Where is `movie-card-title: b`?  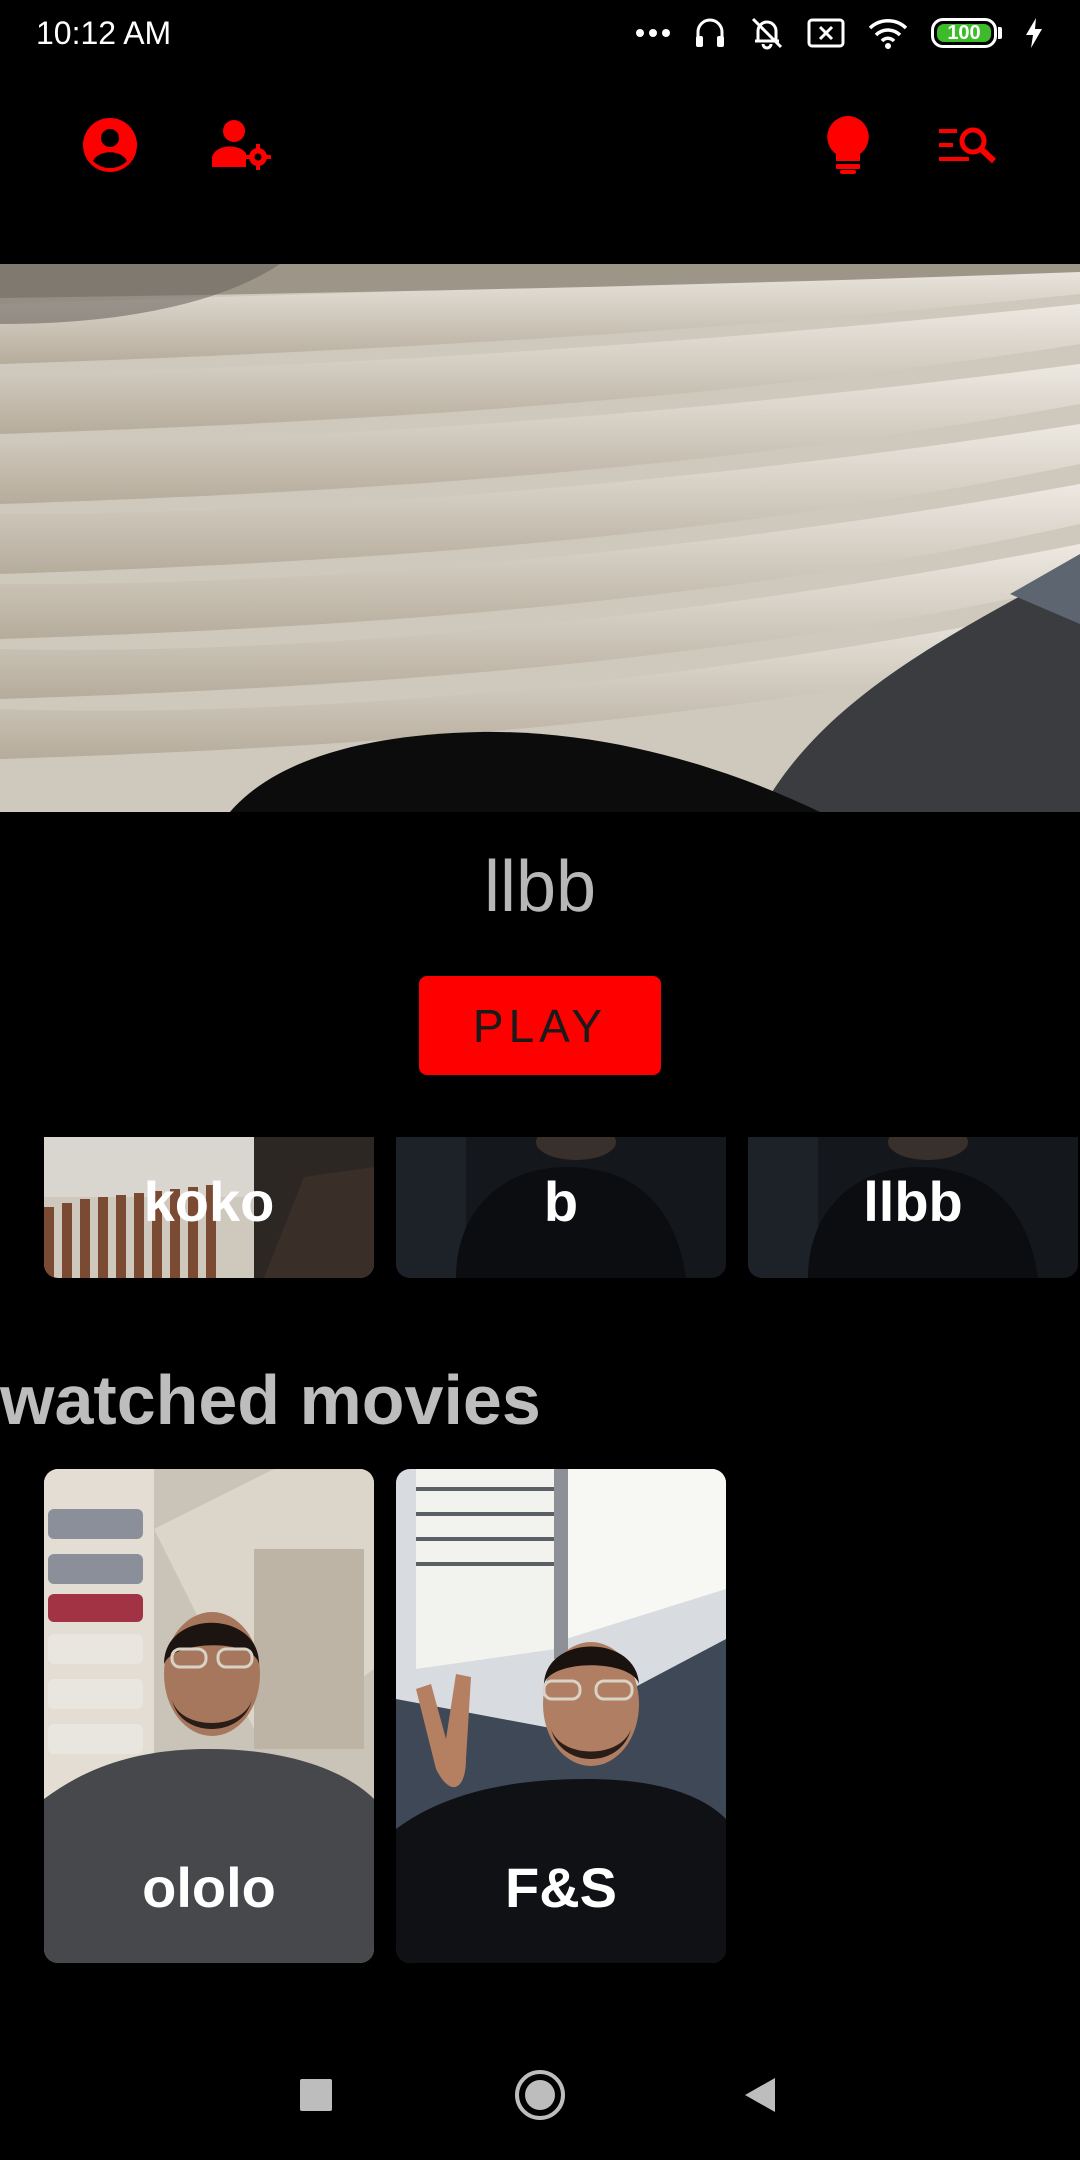 movie-card-title: b is located at coordinates (561, 1201).